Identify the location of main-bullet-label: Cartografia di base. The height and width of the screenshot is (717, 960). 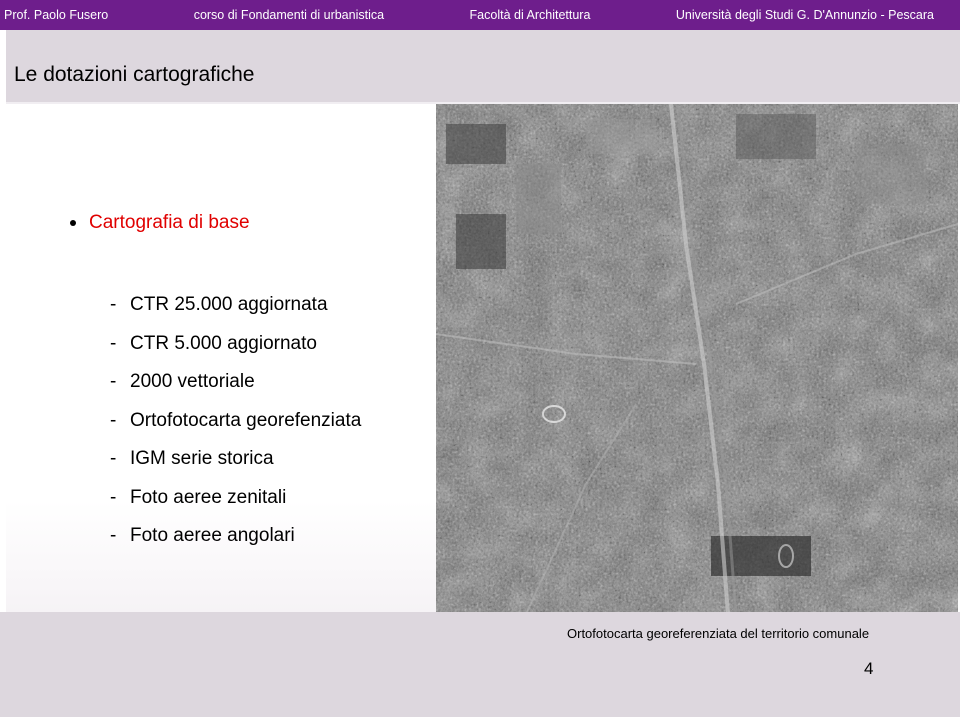
(169, 222).